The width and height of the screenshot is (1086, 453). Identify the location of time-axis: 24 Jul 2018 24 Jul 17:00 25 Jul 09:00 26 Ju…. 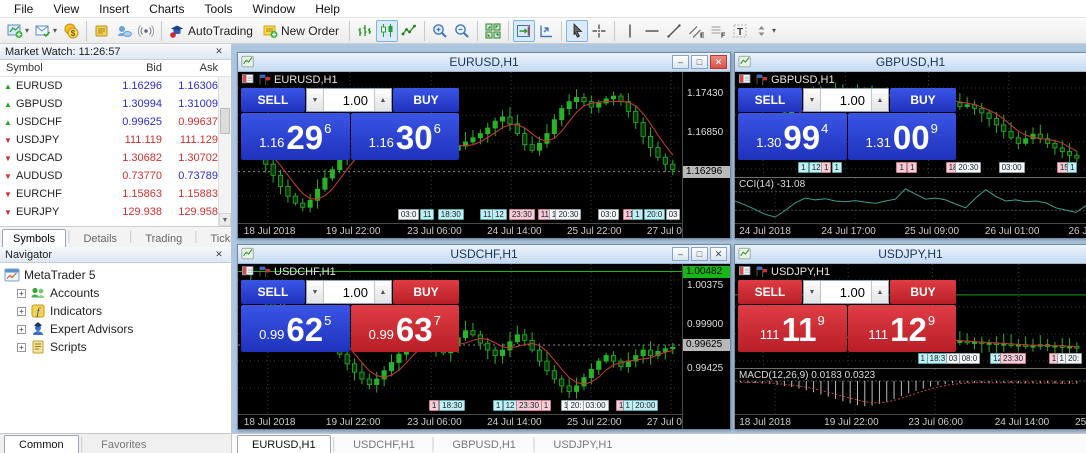
(910, 230).